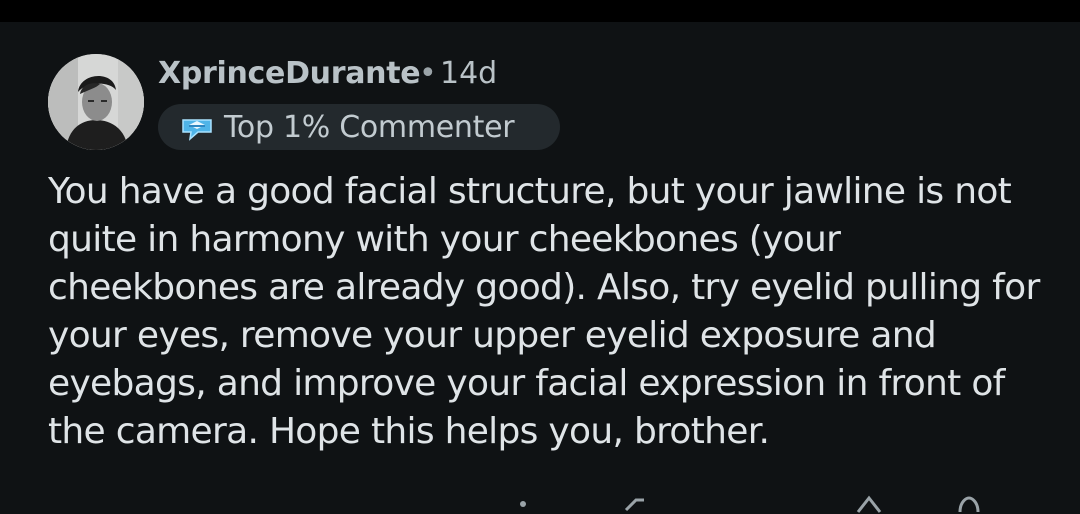  Describe the element at coordinates (540, 502) in the screenshot. I see `comment-actions` at that location.